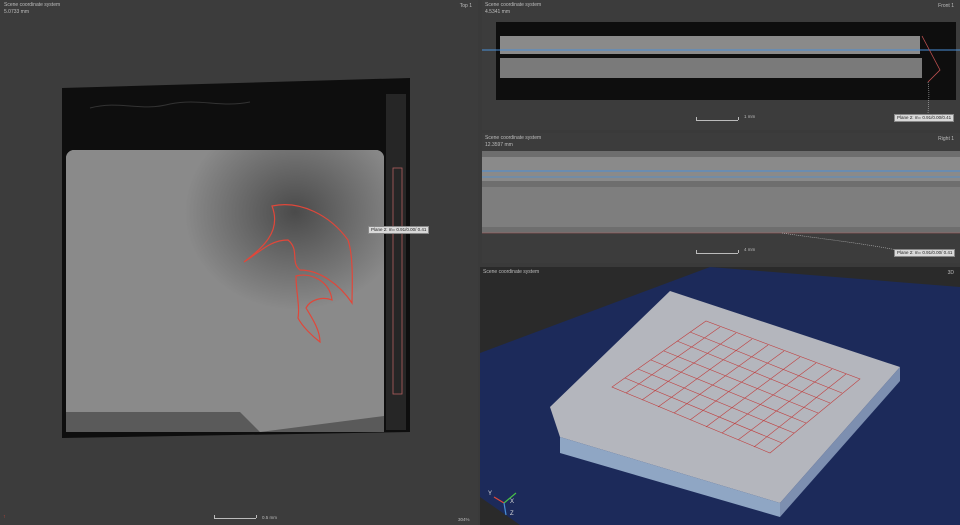 The image size is (960, 525). What do you see at coordinates (270, 517) in the screenshot?
I see `scale-label: 0.5 mm` at bounding box center [270, 517].